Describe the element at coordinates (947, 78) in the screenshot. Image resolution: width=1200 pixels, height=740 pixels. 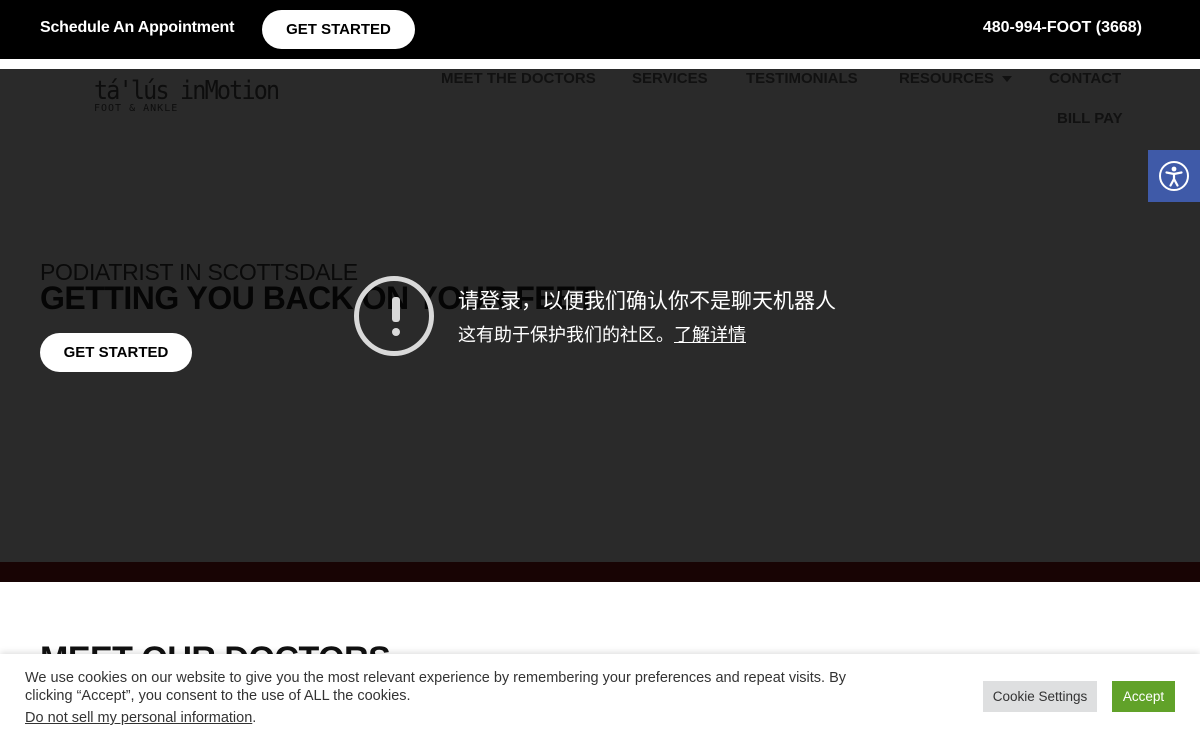
I see `nav-resources-label: RESOURCES` at that location.